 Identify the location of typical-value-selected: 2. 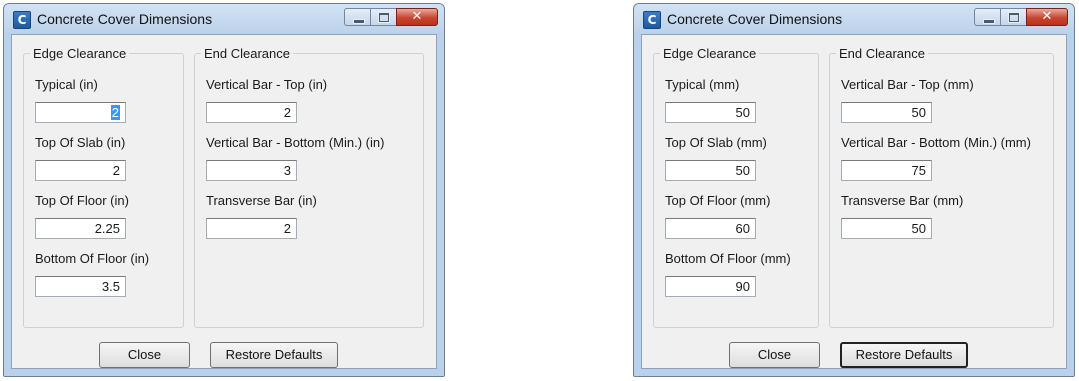
(115, 112).